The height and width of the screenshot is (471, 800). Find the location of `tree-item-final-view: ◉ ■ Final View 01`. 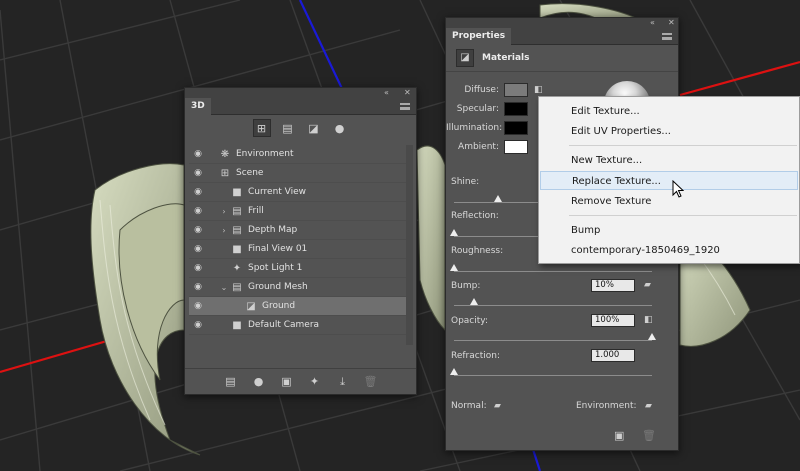

tree-item-final-view: ◉ ■ Final View 01 is located at coordinates (298, 249).